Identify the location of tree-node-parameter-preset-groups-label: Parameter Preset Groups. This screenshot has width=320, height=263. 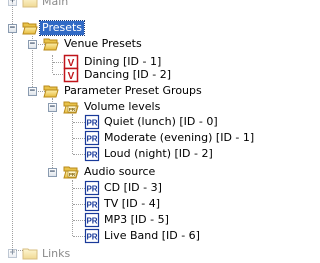
(133, 90).